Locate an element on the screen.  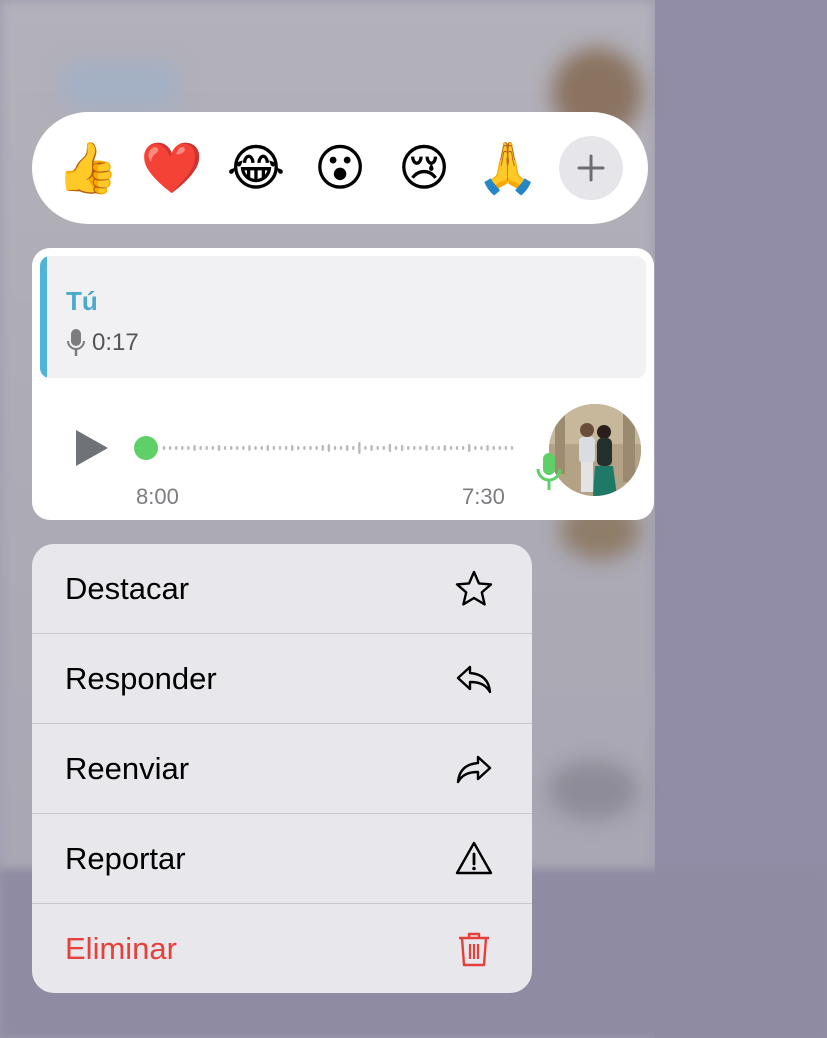
reply-icon is located at coordinates (474, 679).